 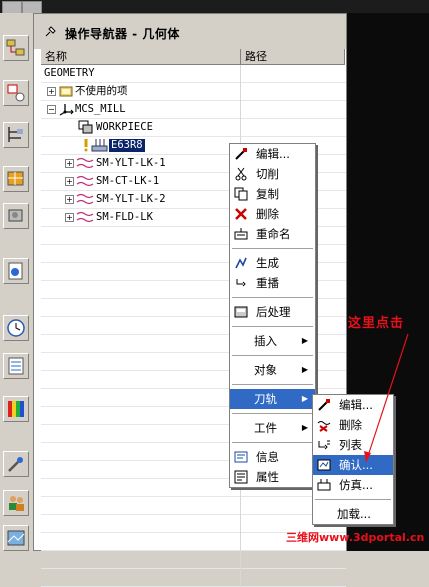 I want to click on menu-item-label: 刀轨, so click(x=265, y=399).